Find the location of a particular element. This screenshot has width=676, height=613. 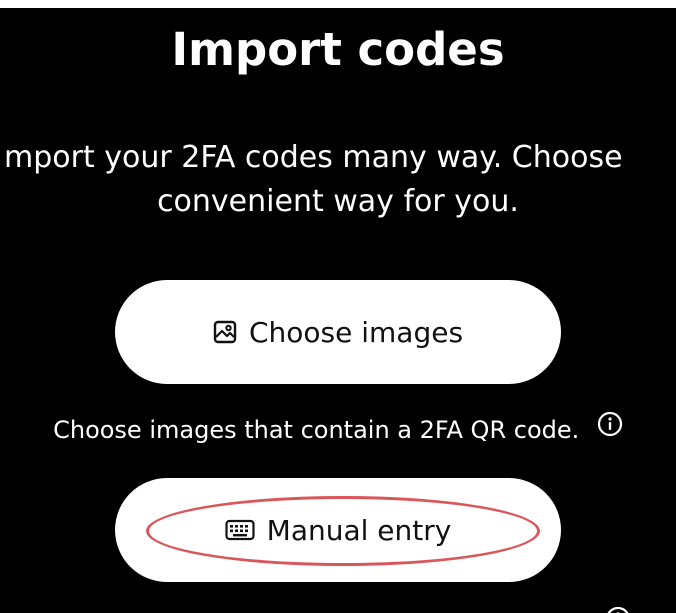

info-icon is located at coordinates (610, 429).